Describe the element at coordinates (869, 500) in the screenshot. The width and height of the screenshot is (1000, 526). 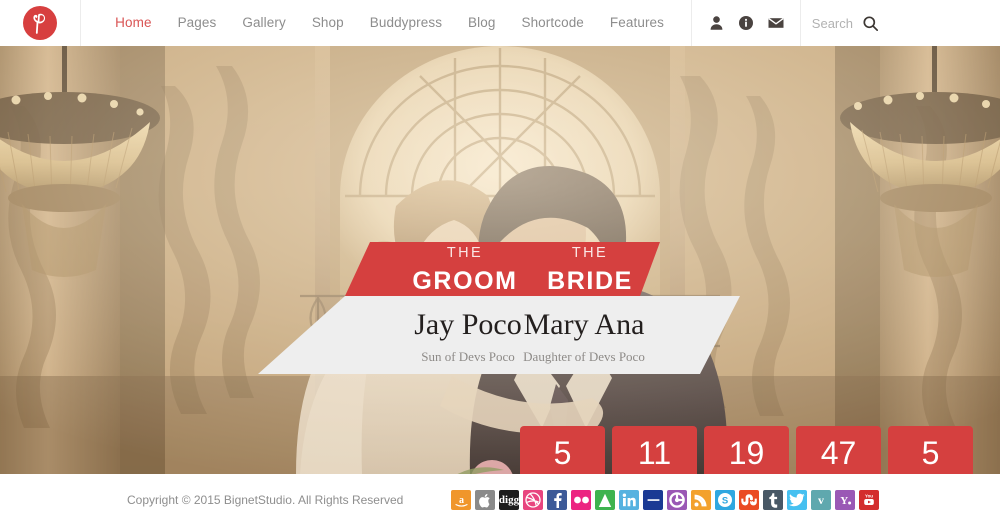
I see `youtube-icon: You` at that location.